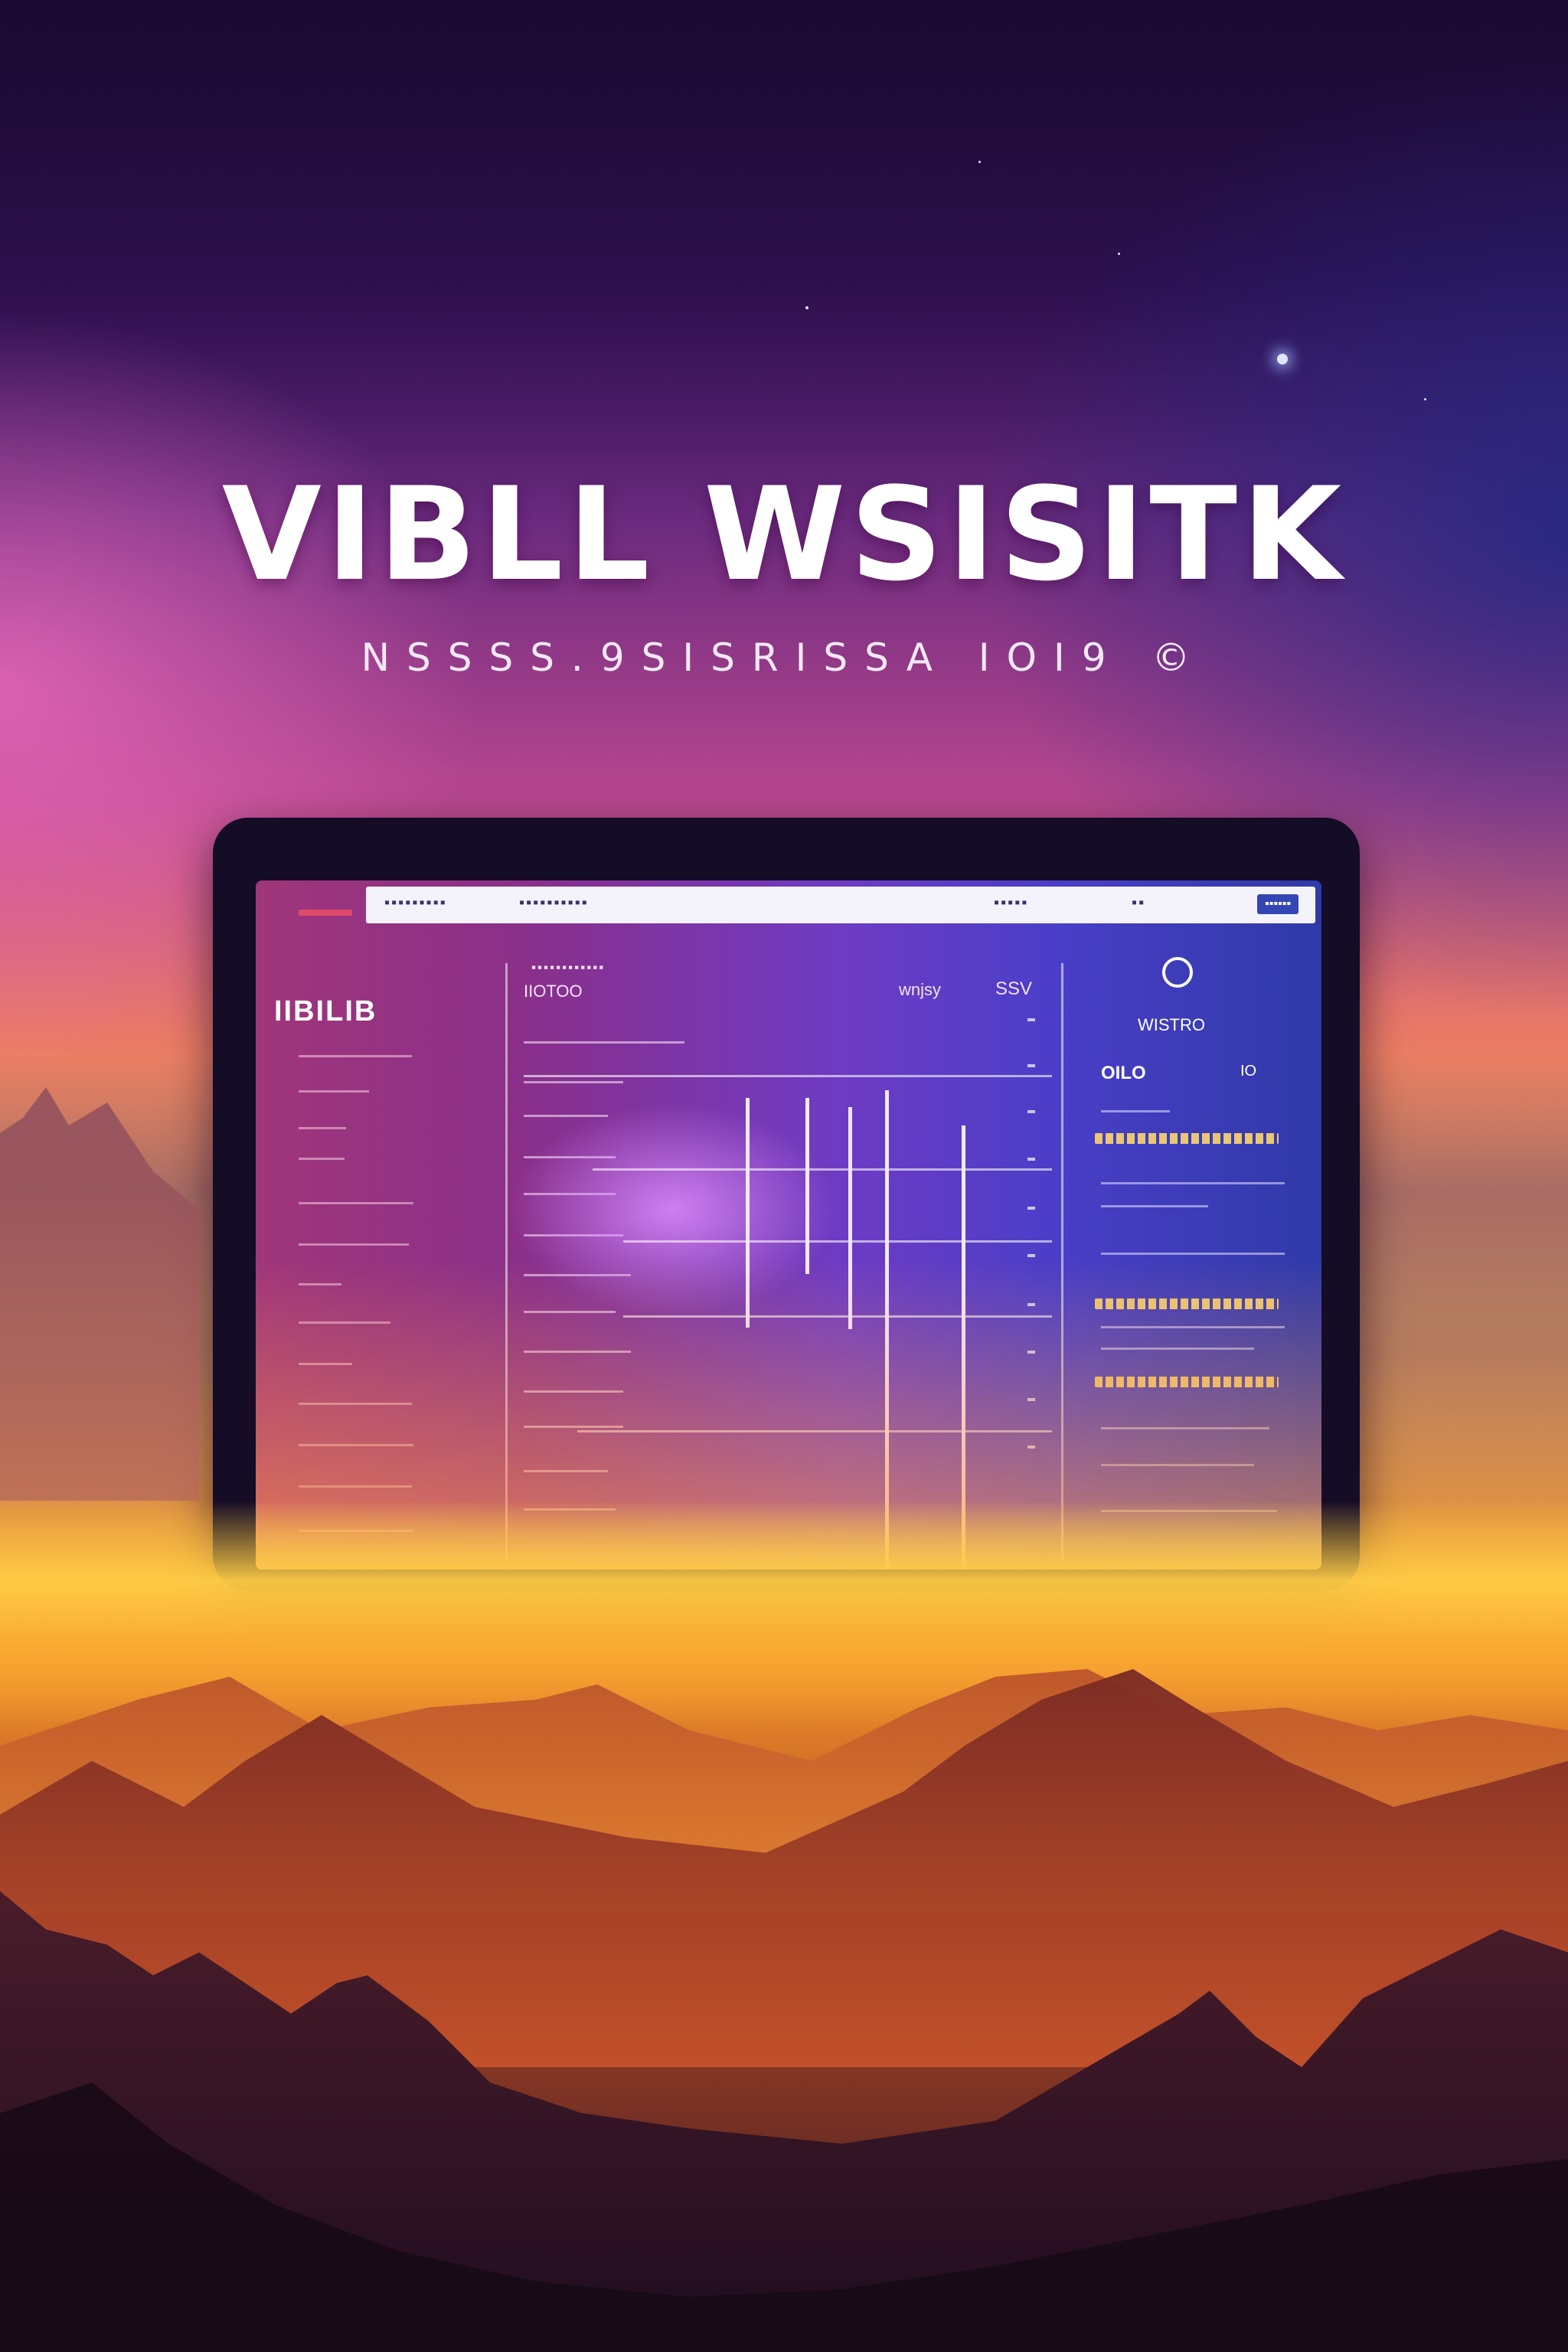 This screenshot has height=2352, width=1568. Describe the element at coordinates (568, 967) in the screenshot. I see `chart-title-small: ▪▪▪▪▪▪▪▪▪▪▪▪` at that location.